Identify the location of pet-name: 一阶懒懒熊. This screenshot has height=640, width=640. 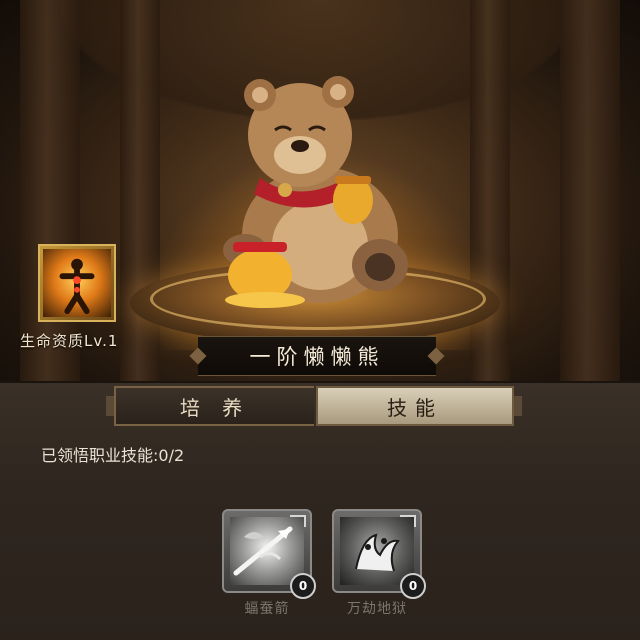
(317, 357).